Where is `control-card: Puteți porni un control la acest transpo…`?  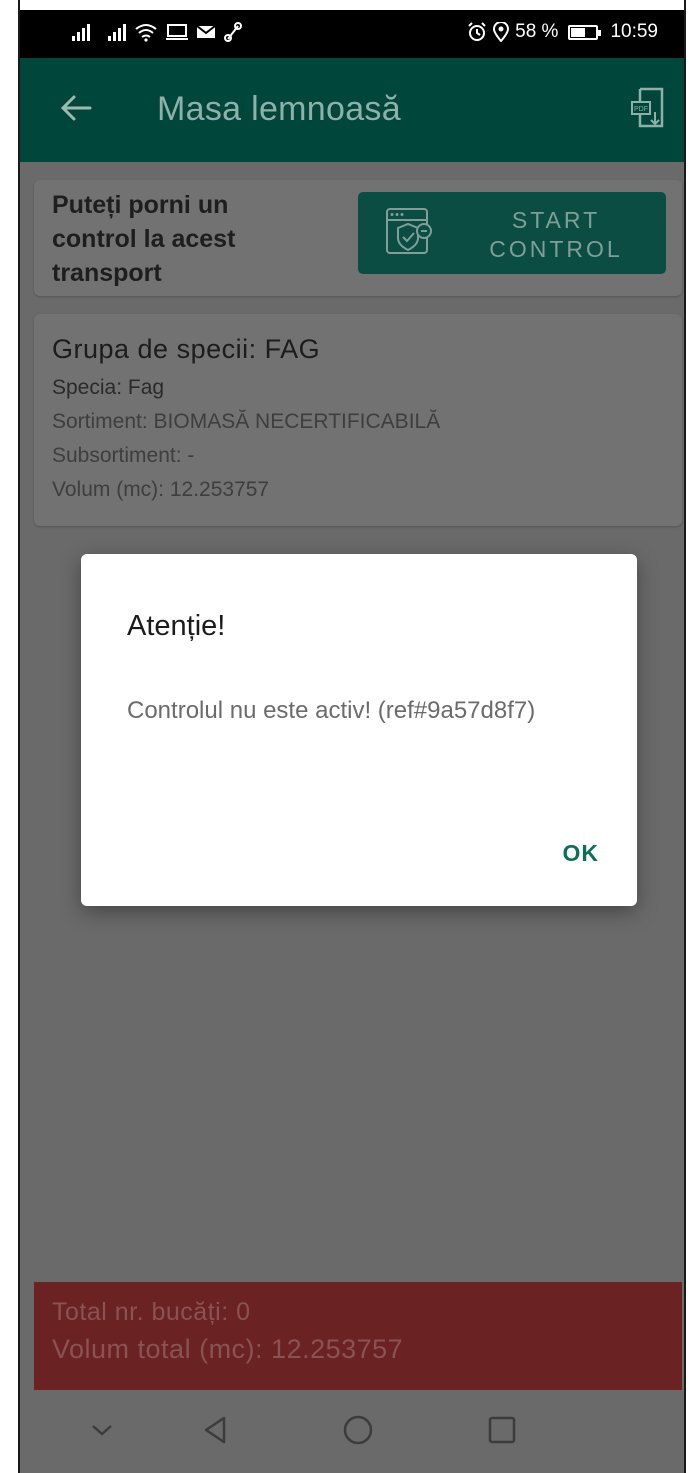 control-card: Puteți porni un control la acest transpo… is located at coordinates (358, 238).